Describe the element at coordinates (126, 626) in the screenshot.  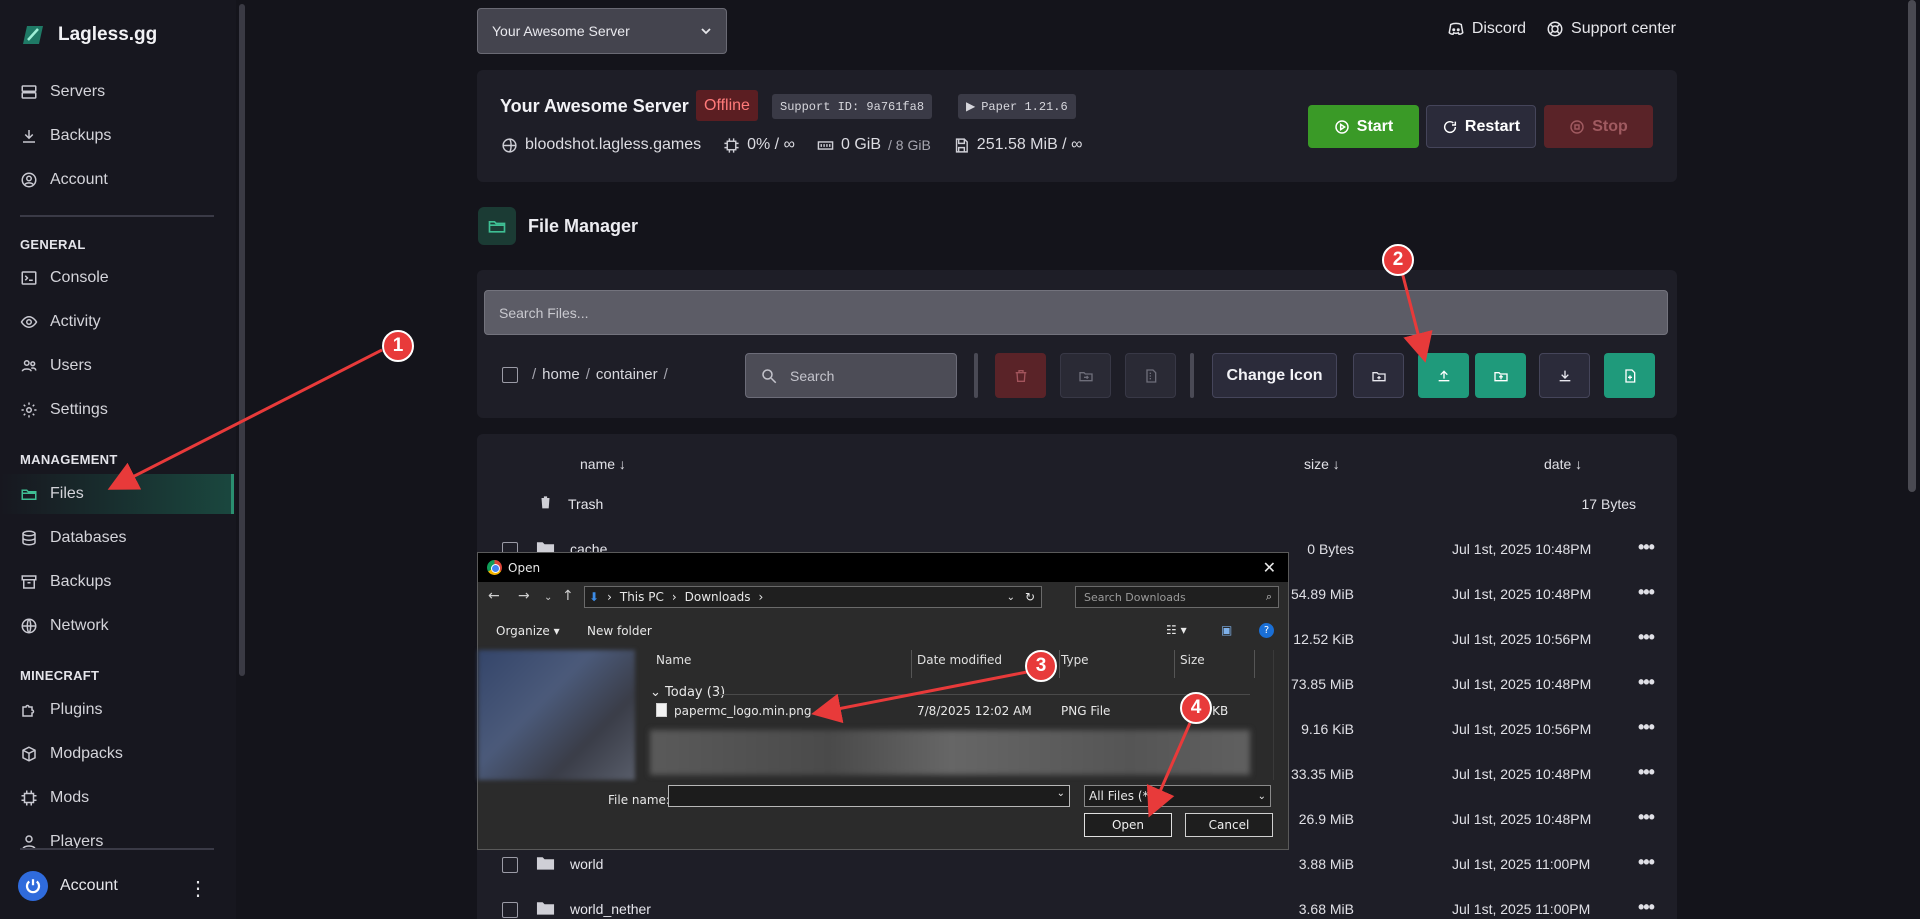
I see `sidebar-item-network: Network` at that location.